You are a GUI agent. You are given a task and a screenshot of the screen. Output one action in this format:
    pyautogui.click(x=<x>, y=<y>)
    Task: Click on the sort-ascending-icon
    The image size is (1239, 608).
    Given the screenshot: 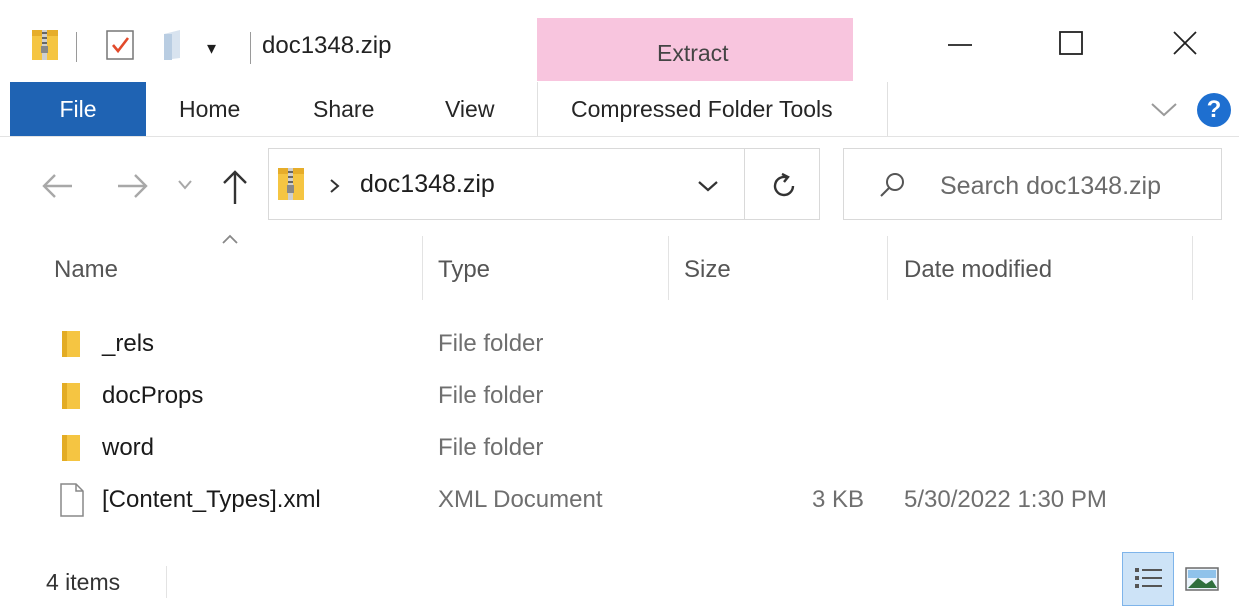 What is the action you would take?
    pyautogui.click(x=230, y=241)
    